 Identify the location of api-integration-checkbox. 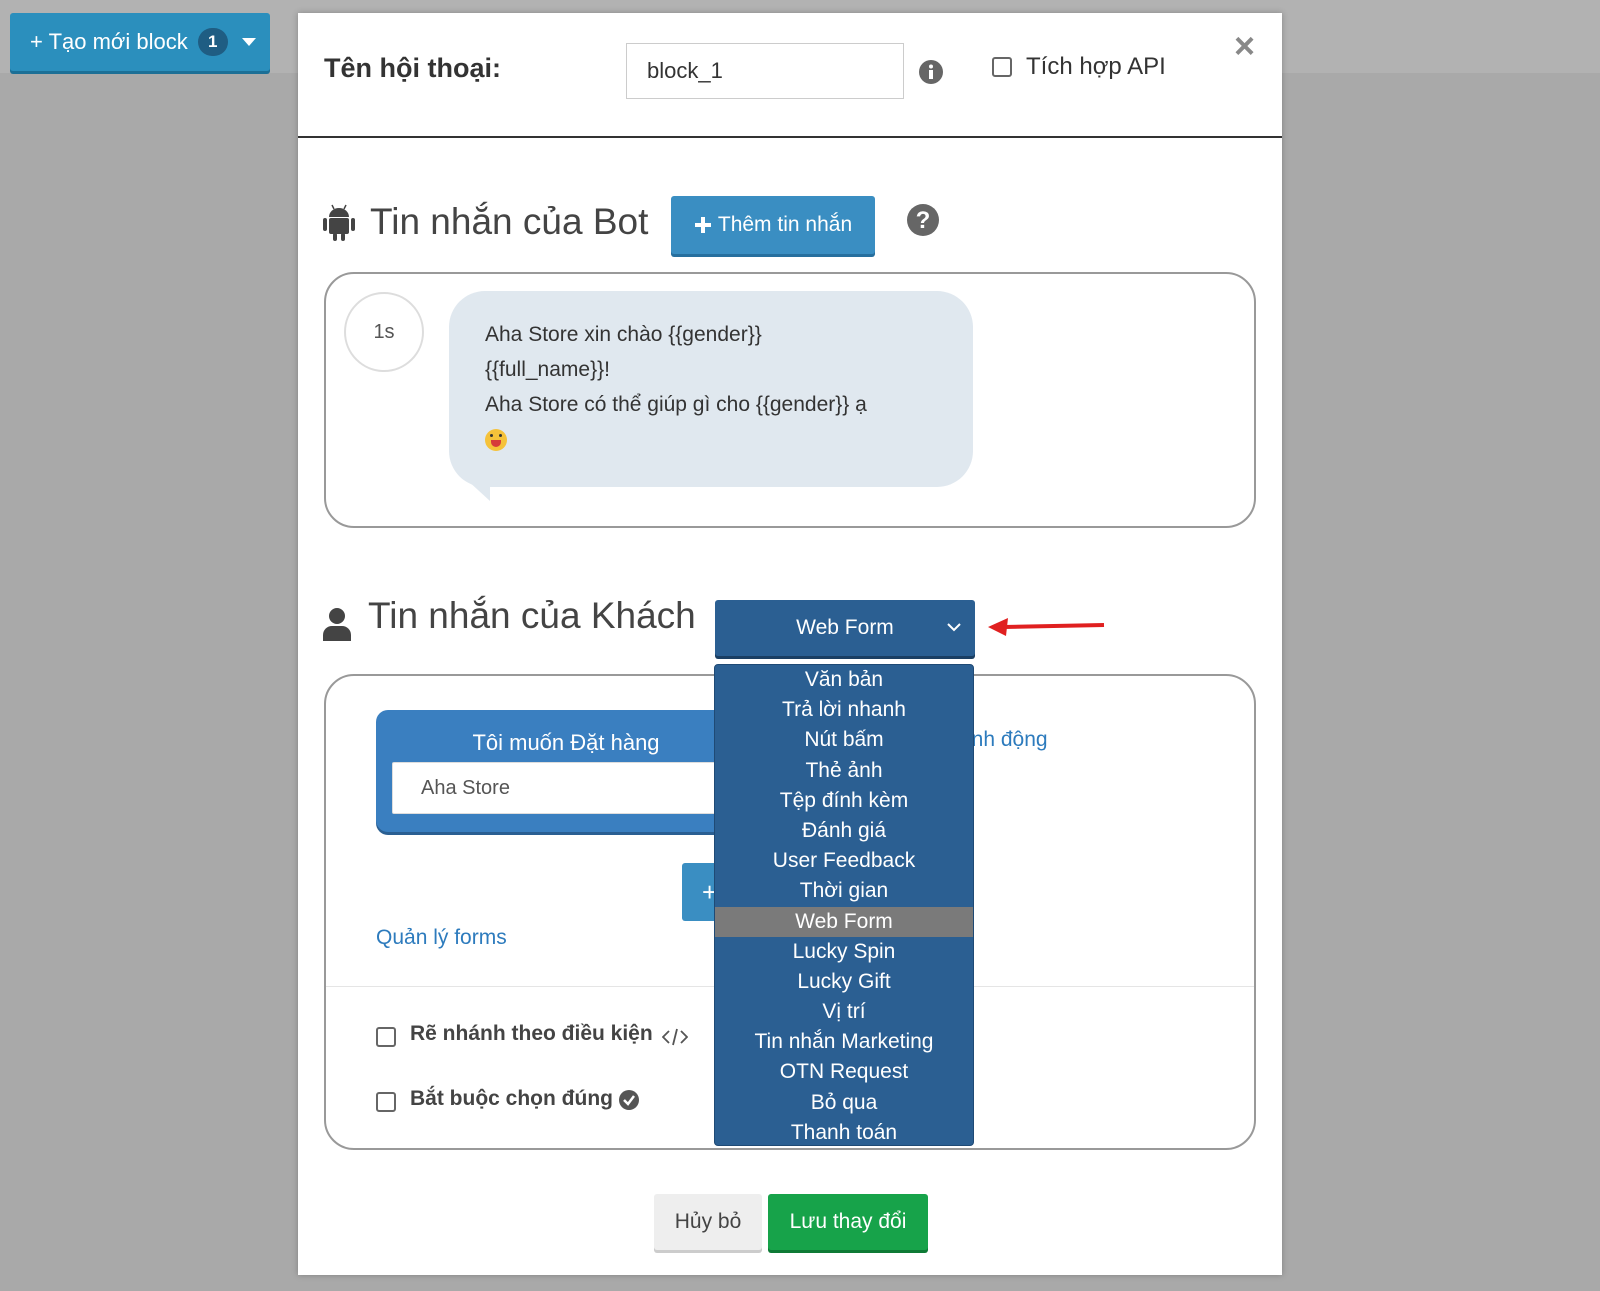
(1002, 67).